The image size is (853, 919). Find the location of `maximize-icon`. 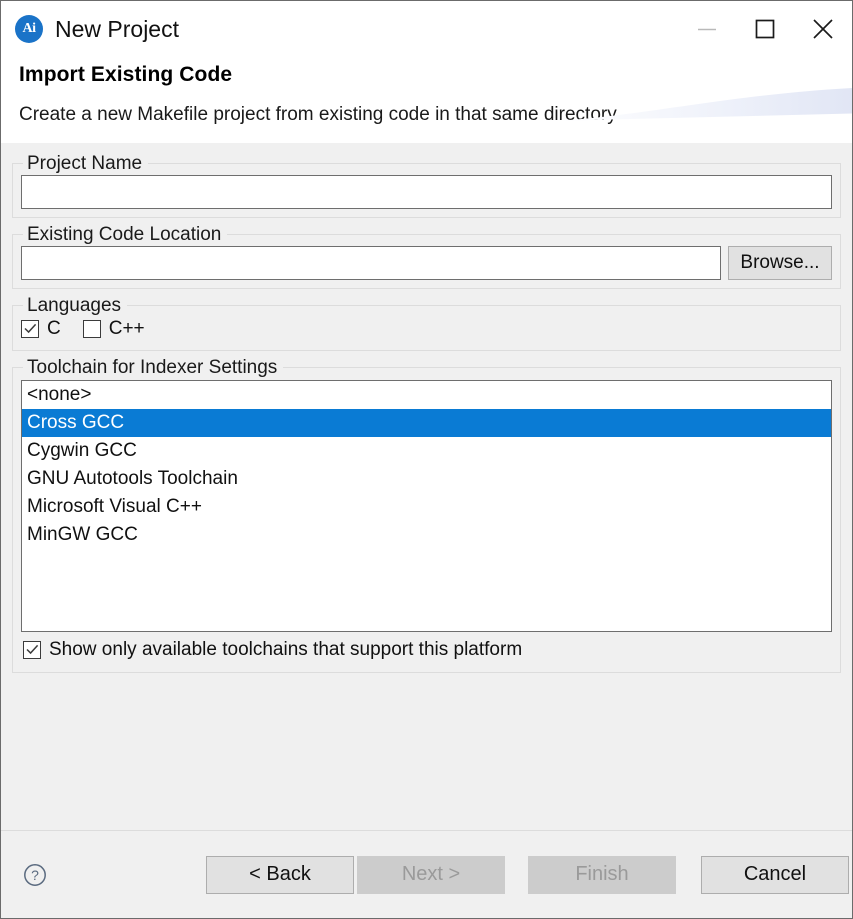

maximize-icon is located at coordinates (765, 29).